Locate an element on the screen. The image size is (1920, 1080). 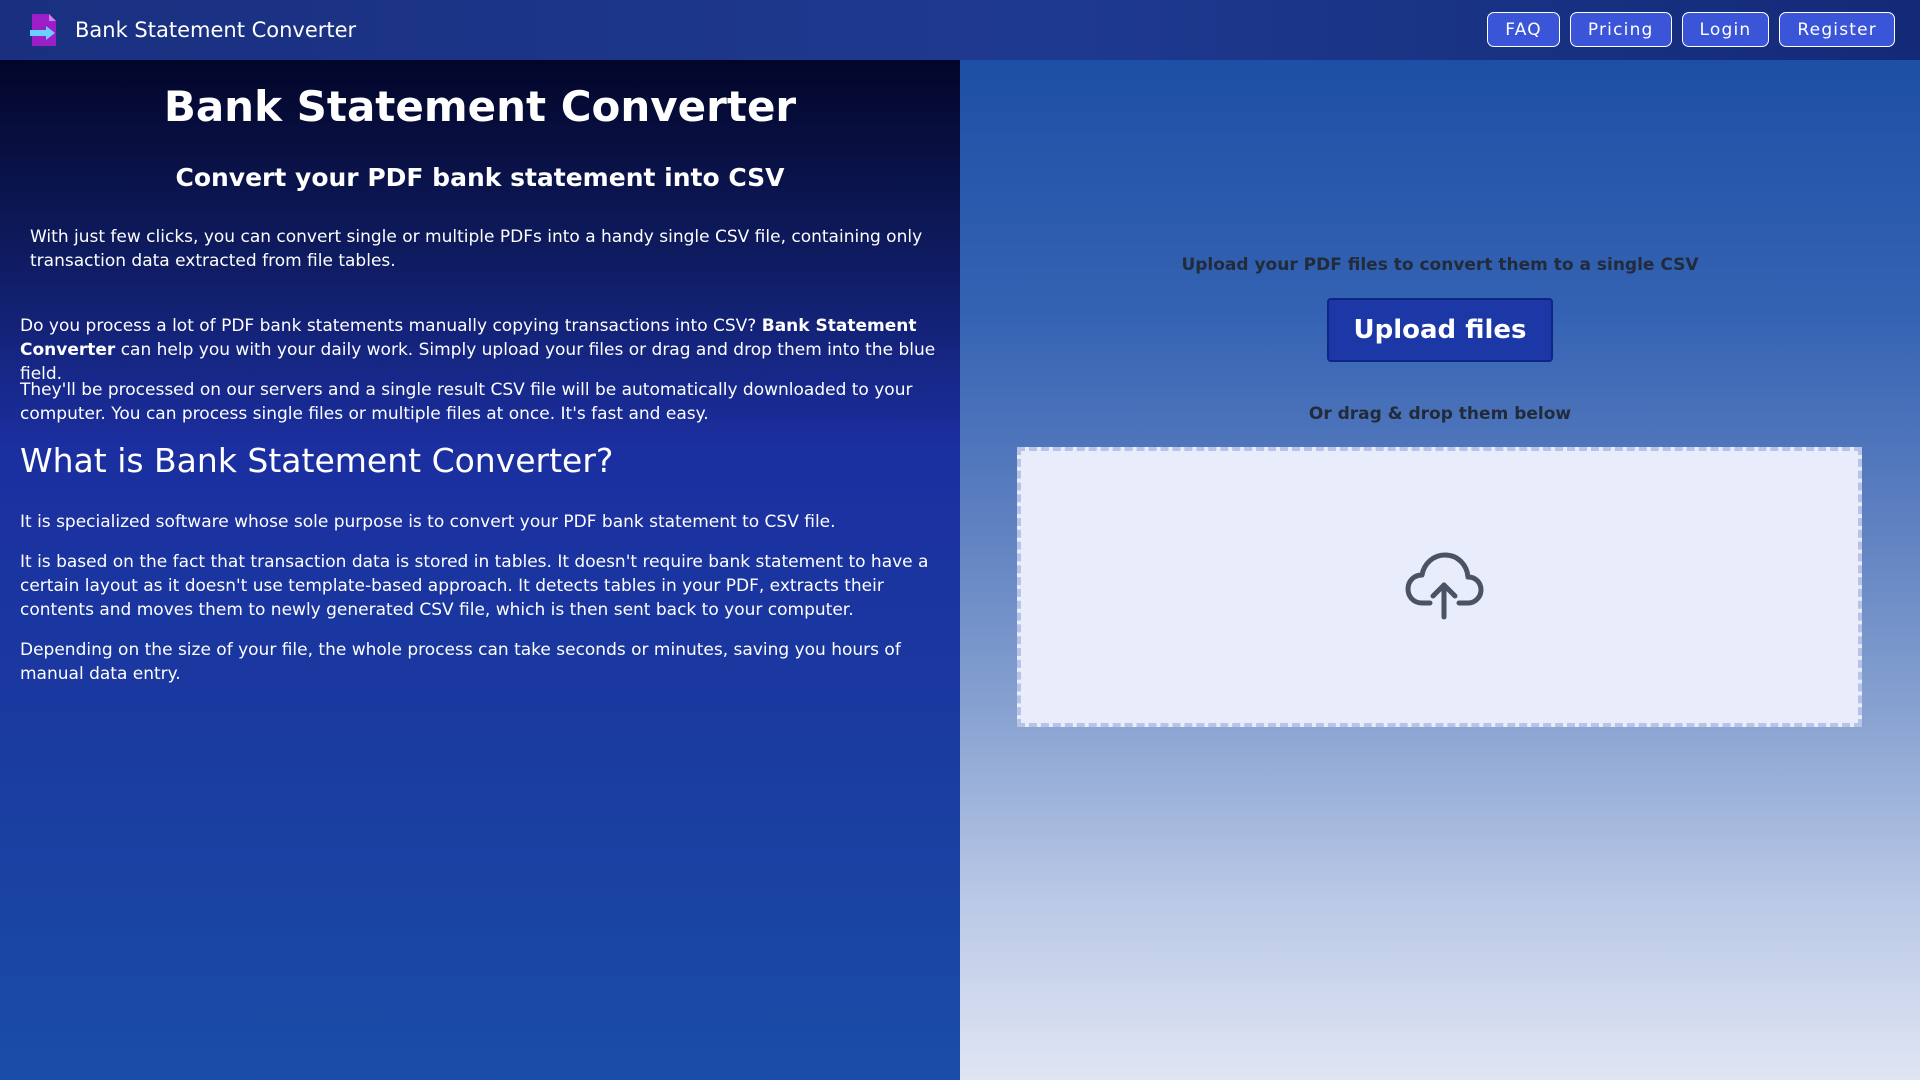
drop-zone is located at coordinates (1439, 587).